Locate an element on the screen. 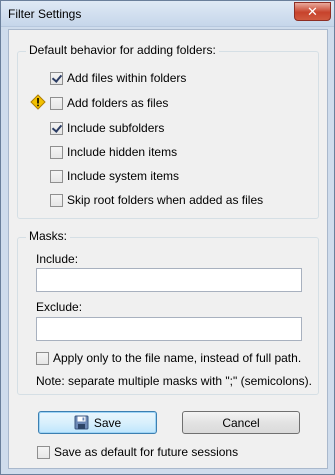  cancel-button-label: Cancel is located at coordinates (241, 422).